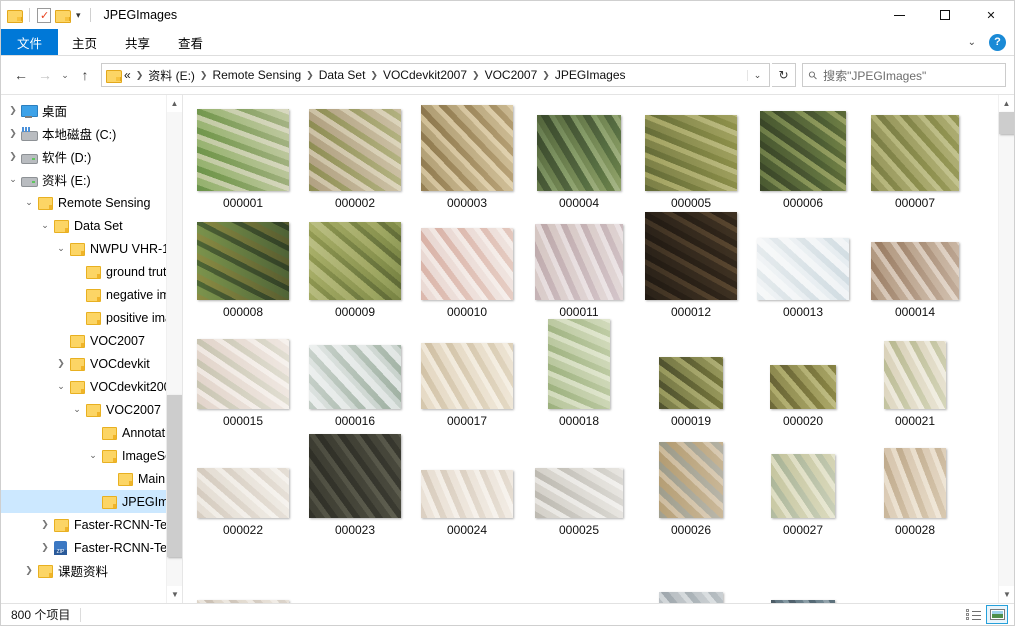 This screenshot has width=1015, height=626. I want to click on file-item: 000027, so click(803, 482).